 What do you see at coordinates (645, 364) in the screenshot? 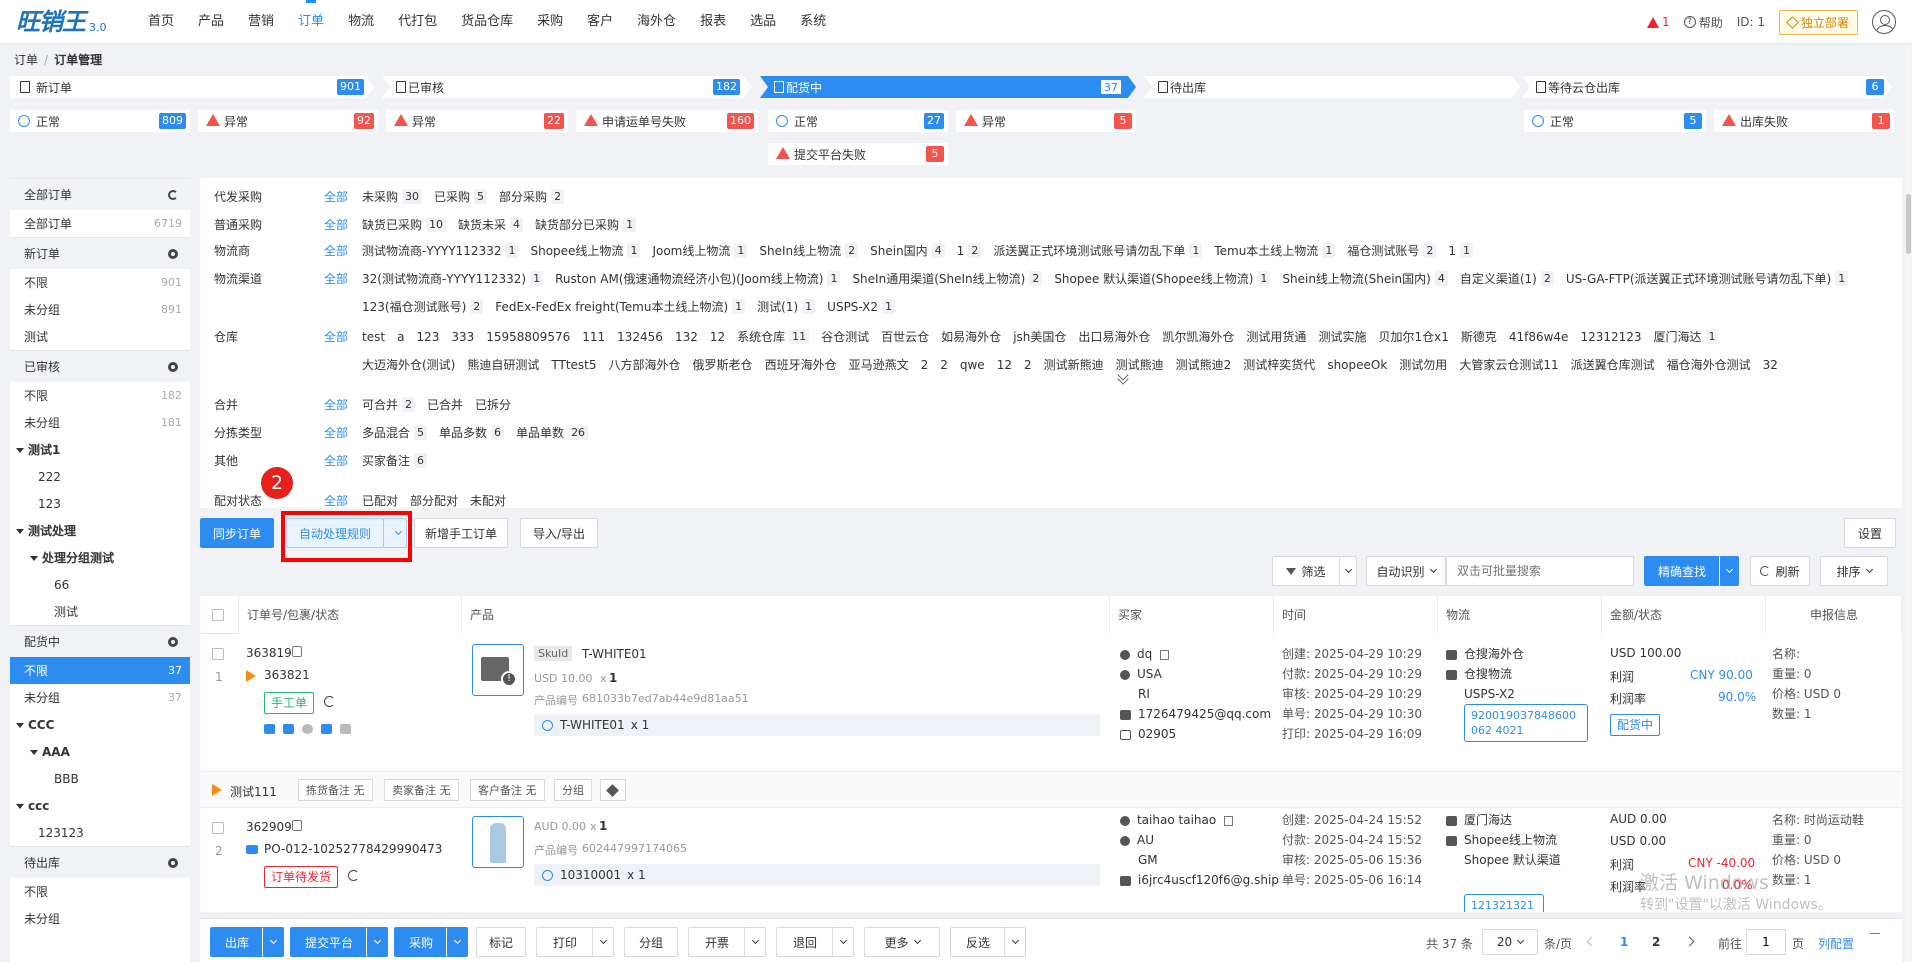
I see `filter-option: 八方部海外仓` at bounding box center [645, 364].